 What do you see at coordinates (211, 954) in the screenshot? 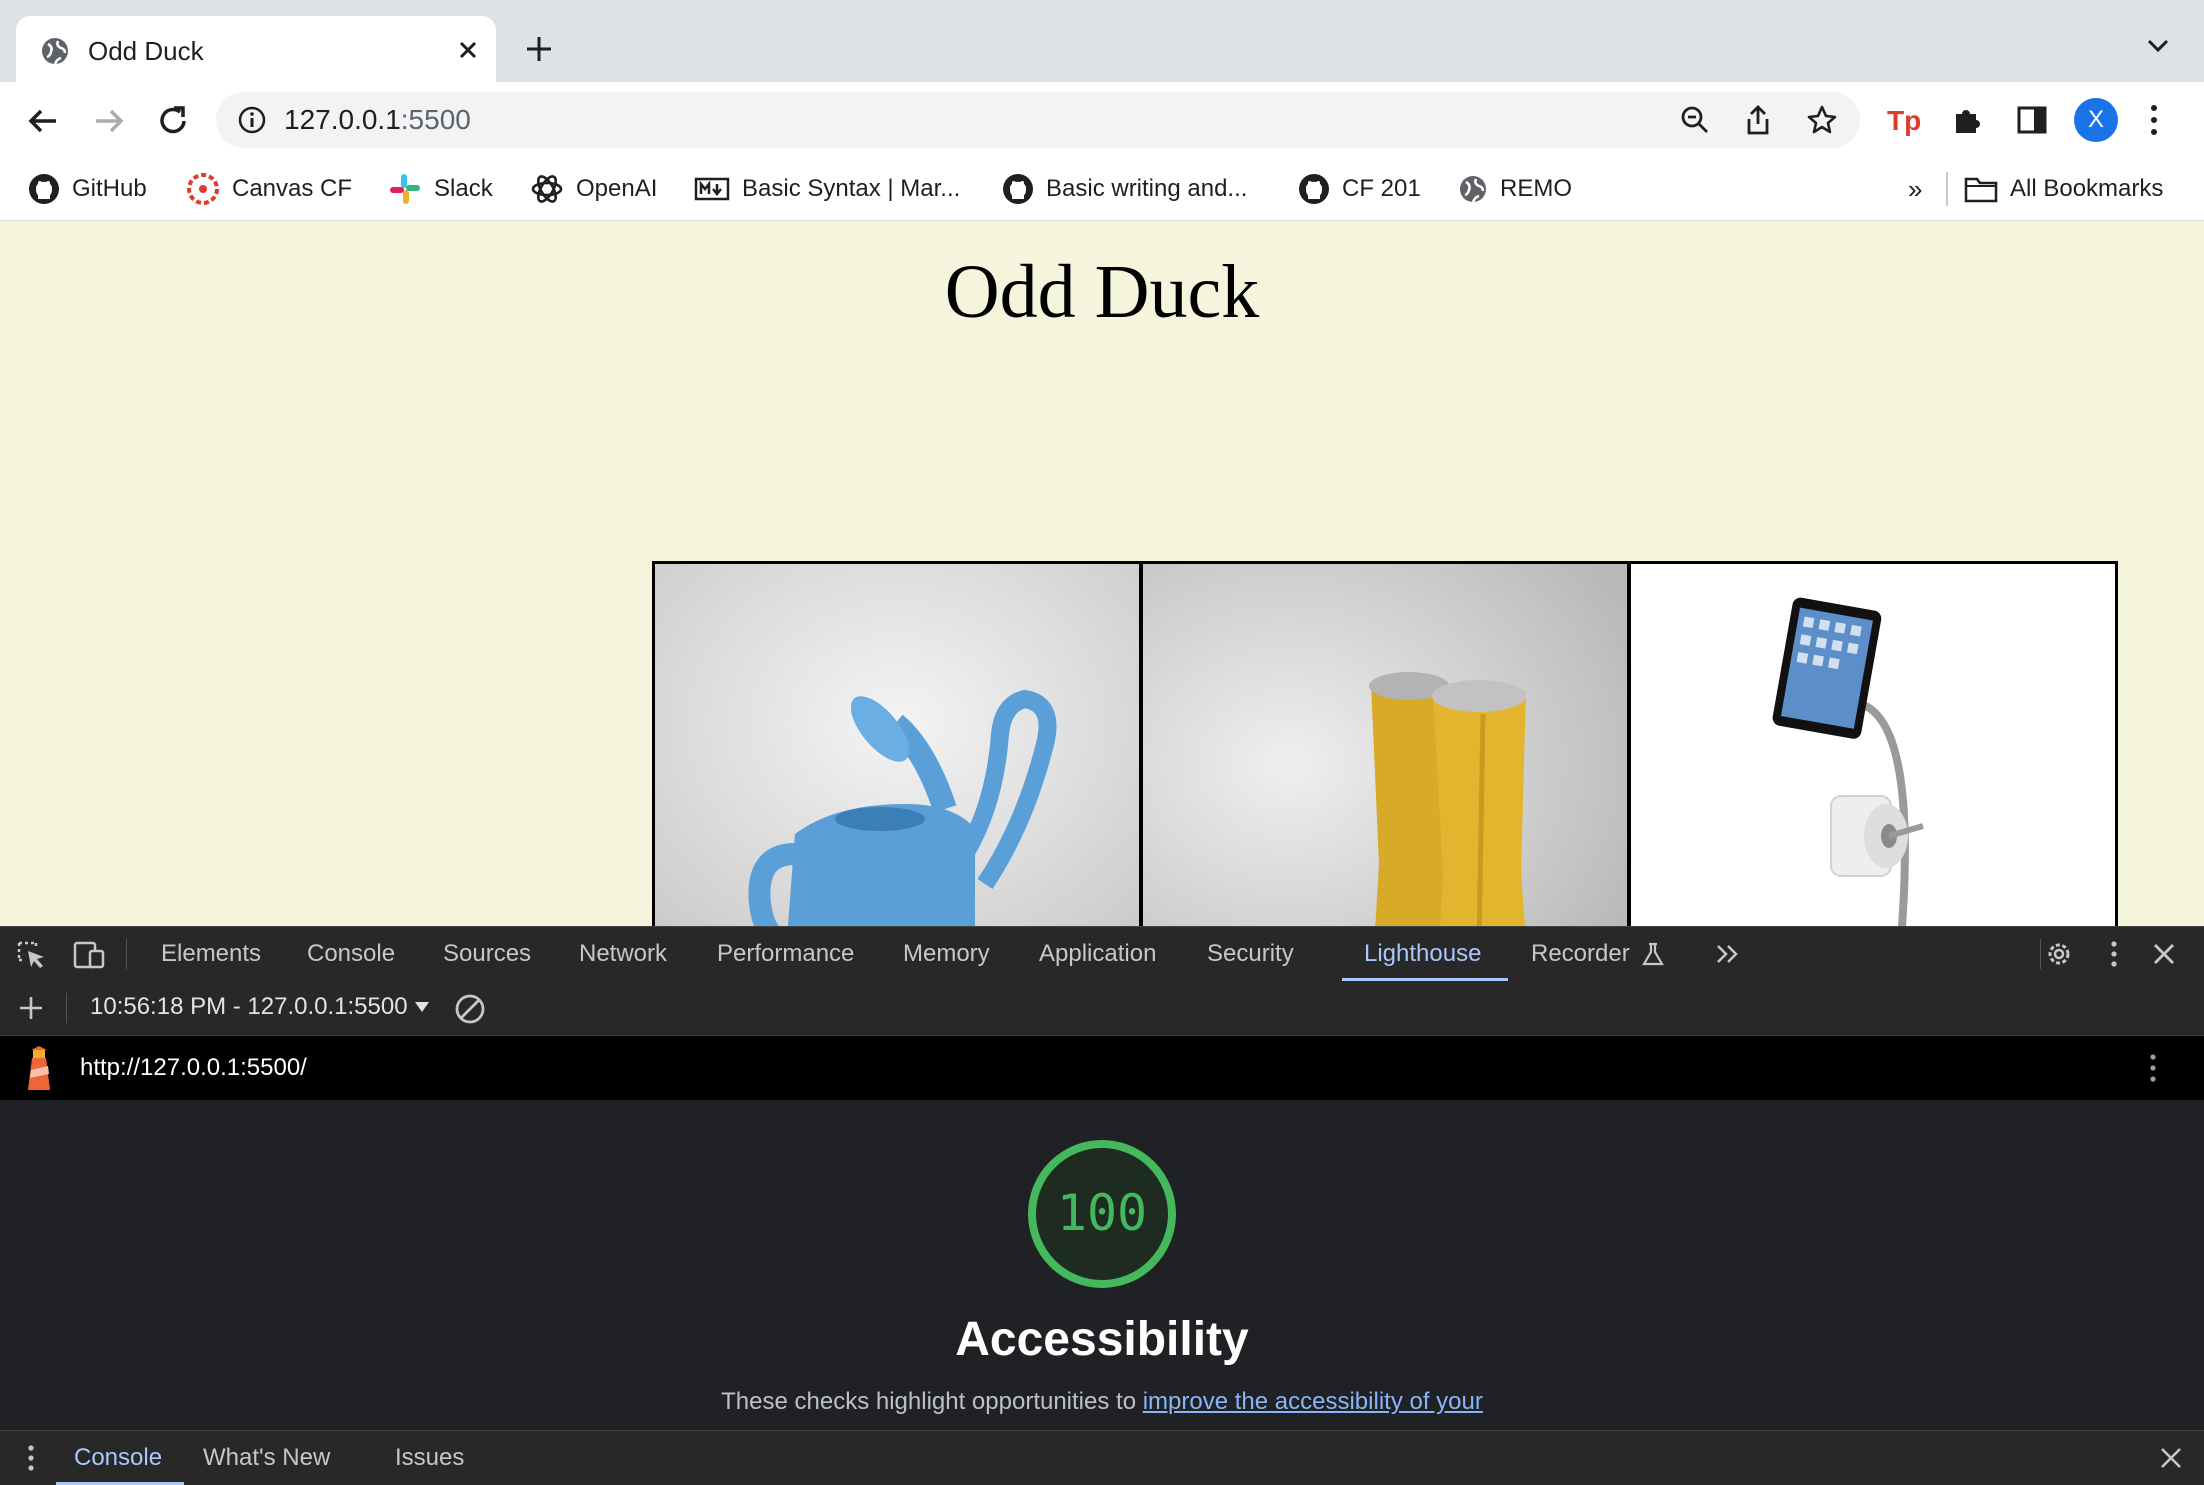
I see `tab-elements: Elements` at bounding box center [211, 954].